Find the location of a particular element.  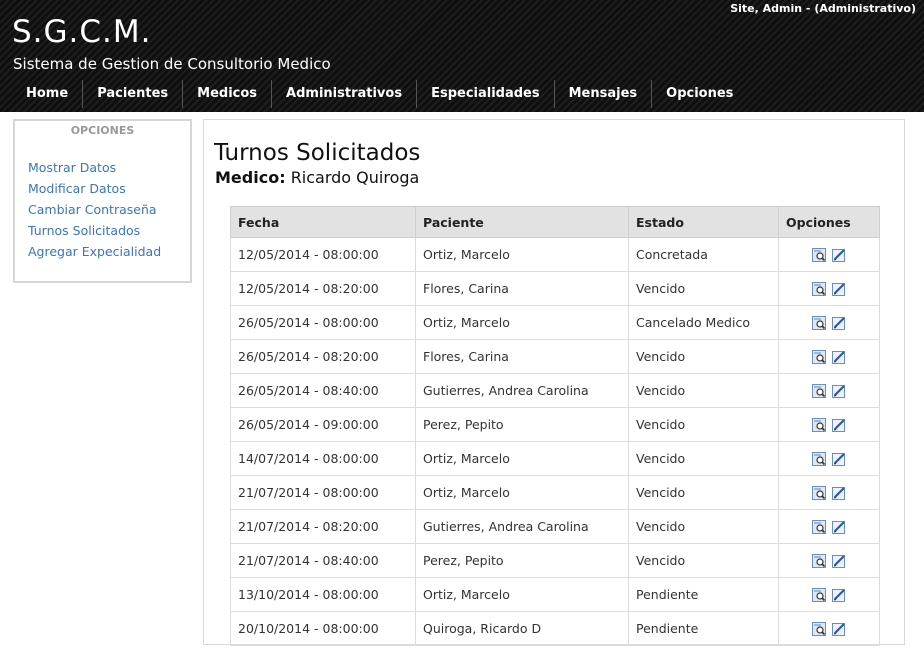

site-subtitle: Sistema de Gestion de Consultorio Medico is located at coordinates (172, 64).